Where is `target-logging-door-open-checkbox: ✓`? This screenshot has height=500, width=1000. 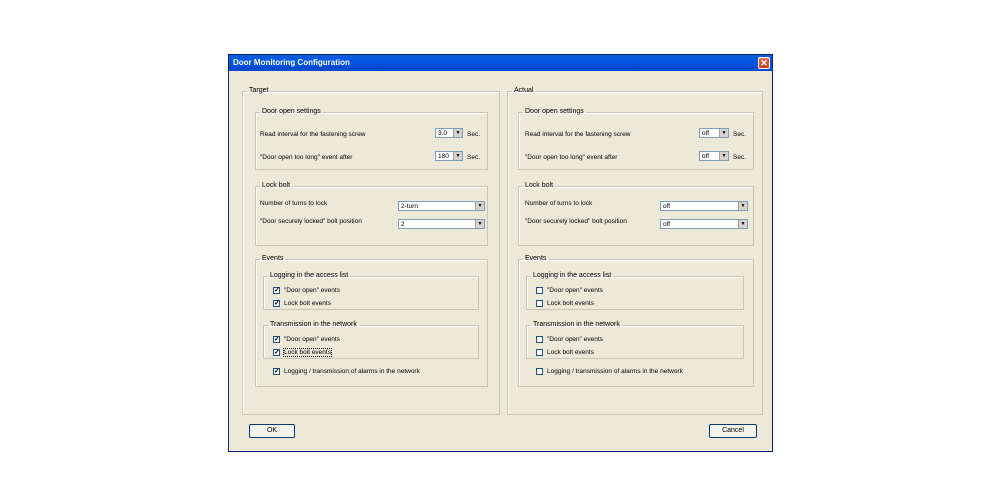
target-logging-door-open-checkbox: ✓ is located at coordinates (276, 290).